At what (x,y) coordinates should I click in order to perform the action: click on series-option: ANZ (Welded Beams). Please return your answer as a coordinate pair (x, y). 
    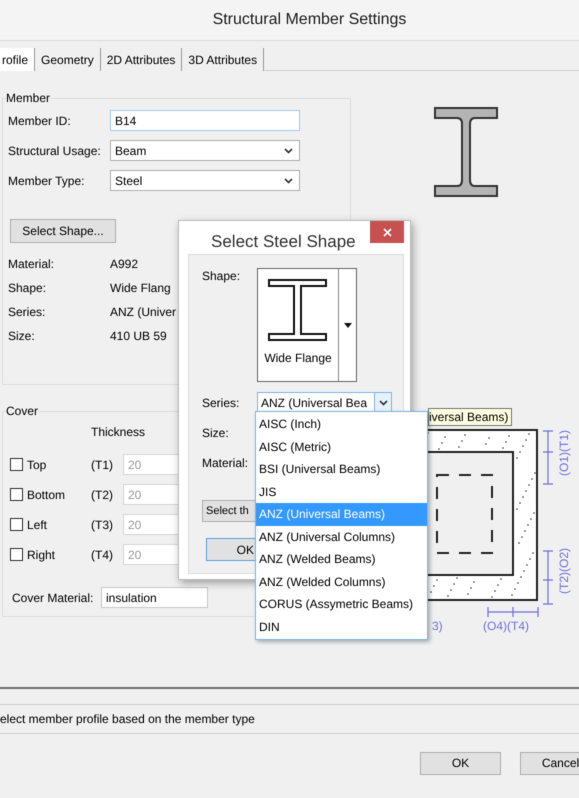
    Looking at the image, I should click on (341, 559).